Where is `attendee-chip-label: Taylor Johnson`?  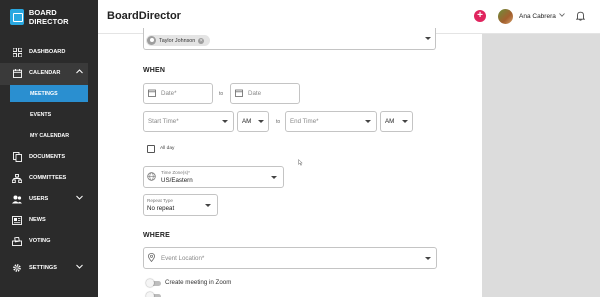
attendee-chip-label: Taylor Johnson is located at coordinates (177, 40).